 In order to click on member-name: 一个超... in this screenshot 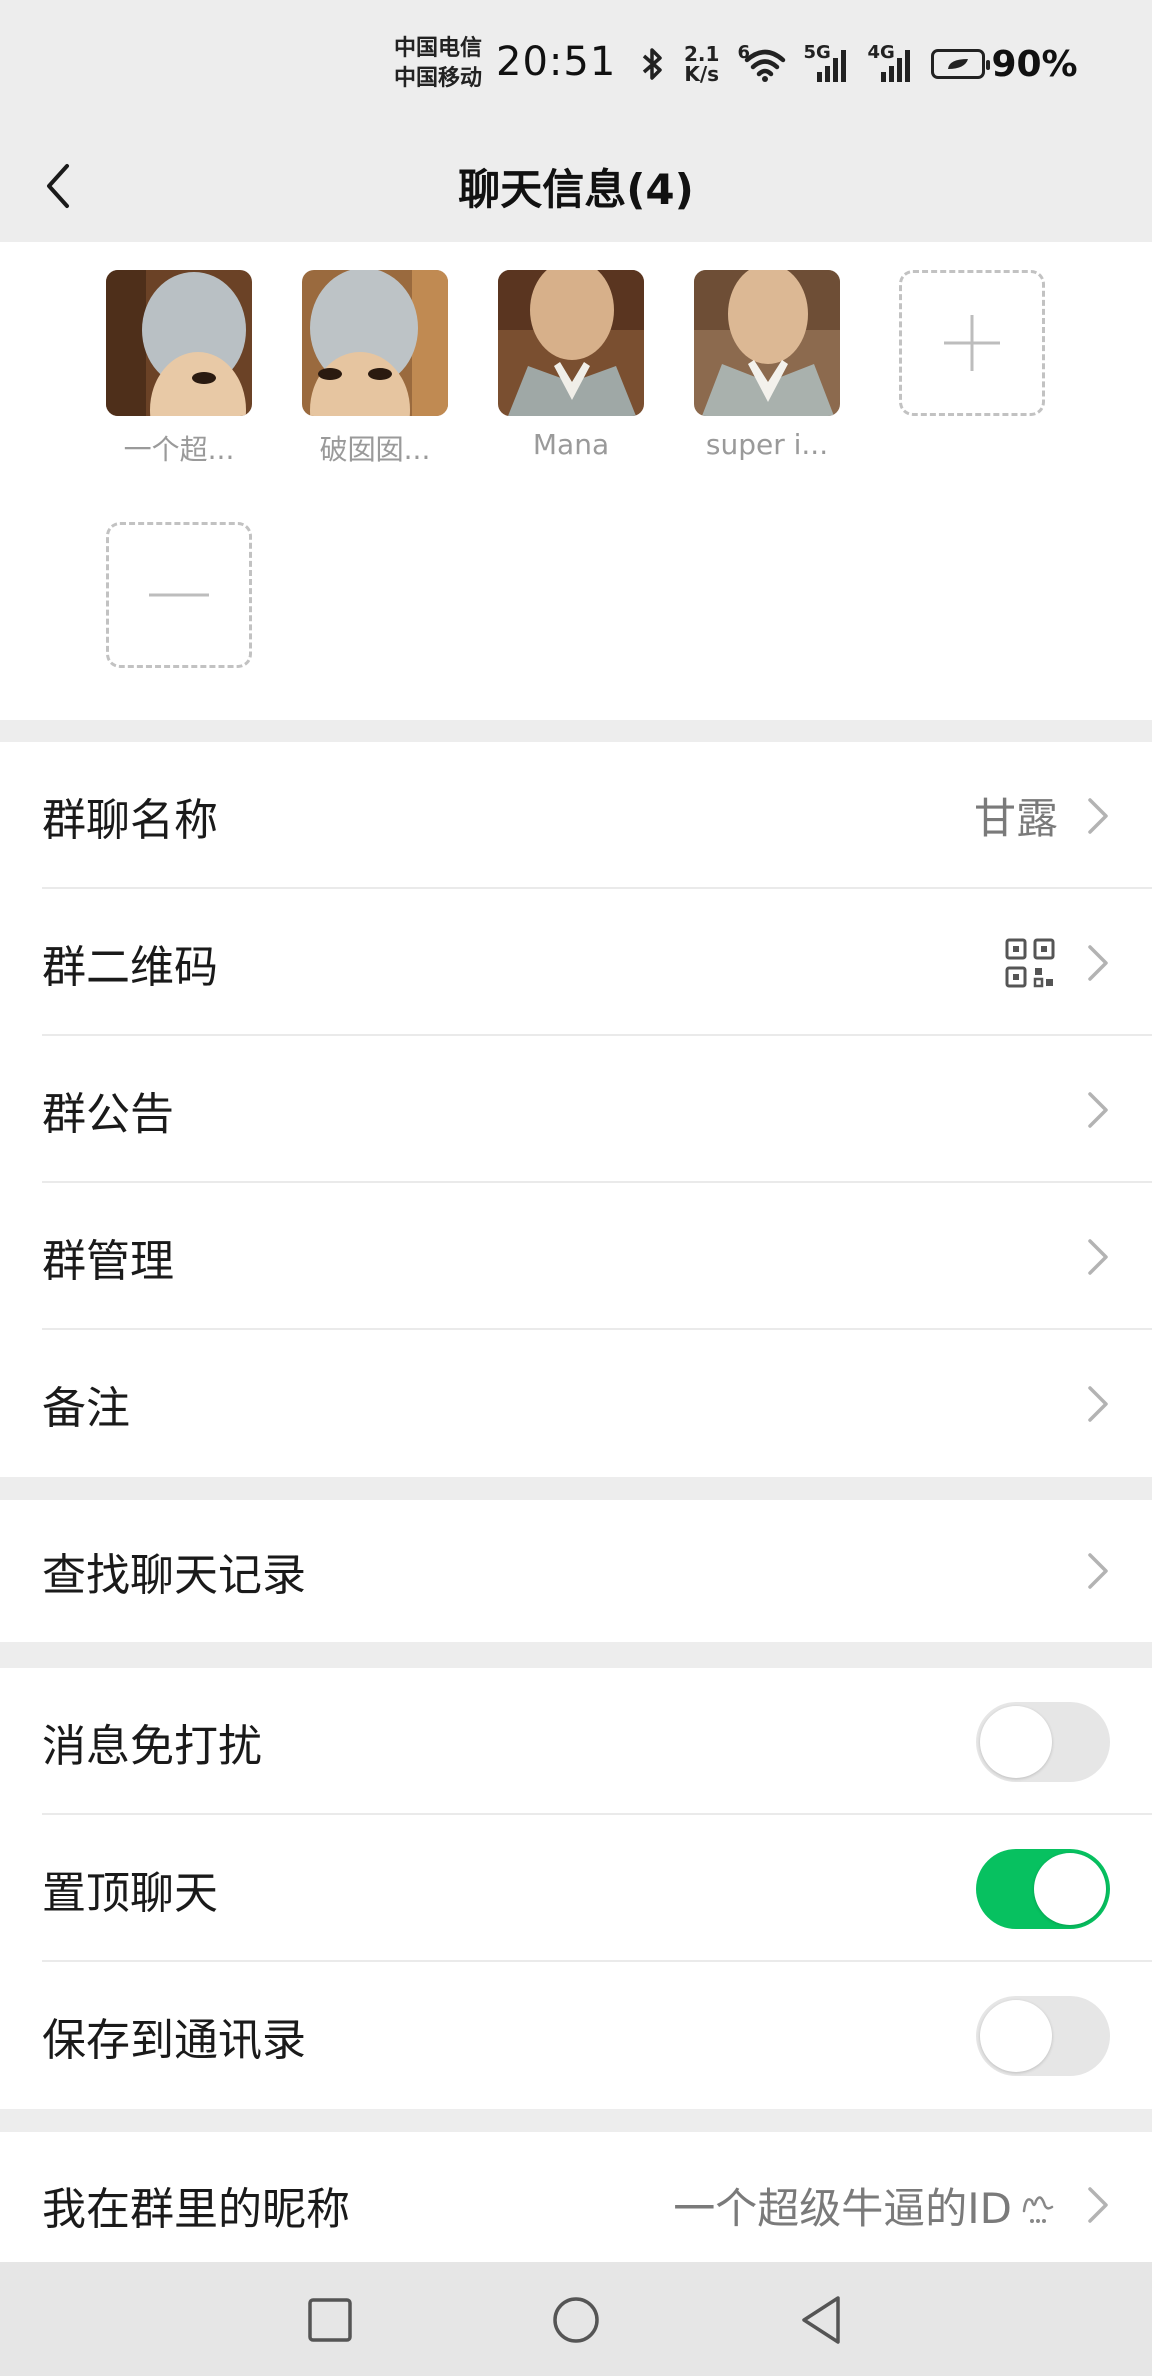, I will do `click(179, 449)`.